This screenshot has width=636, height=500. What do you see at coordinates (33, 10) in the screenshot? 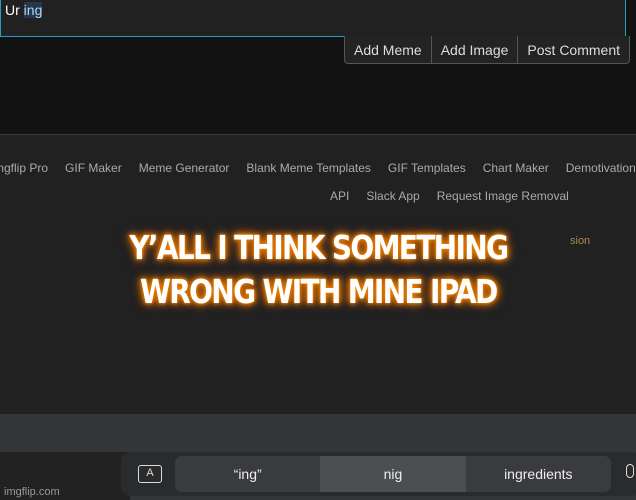
I see `selected-text: ing` at bounding box center [33, 10].